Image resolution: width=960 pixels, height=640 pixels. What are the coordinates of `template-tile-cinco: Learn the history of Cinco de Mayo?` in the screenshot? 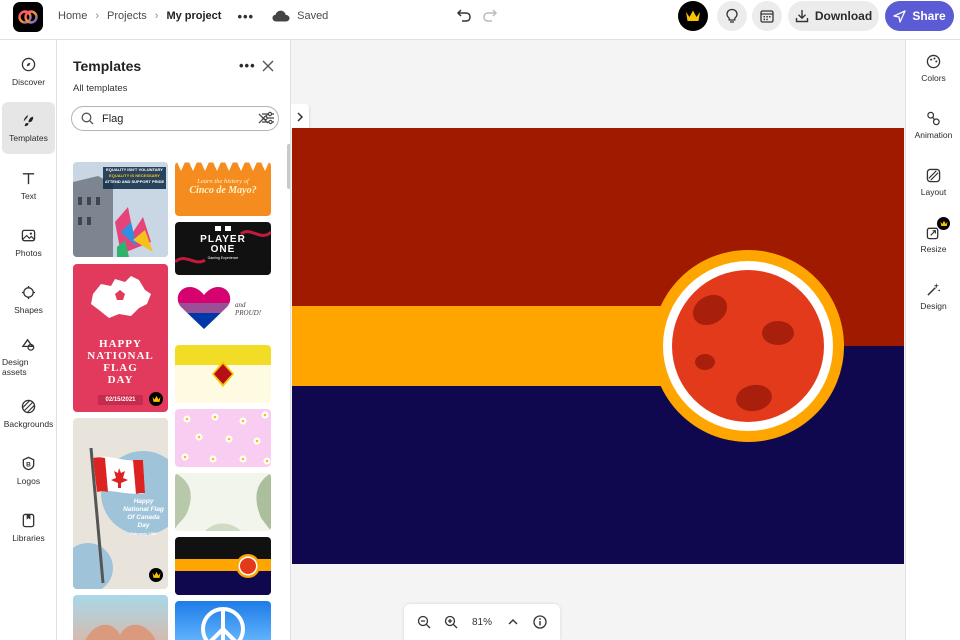 It's located at (223, 189).